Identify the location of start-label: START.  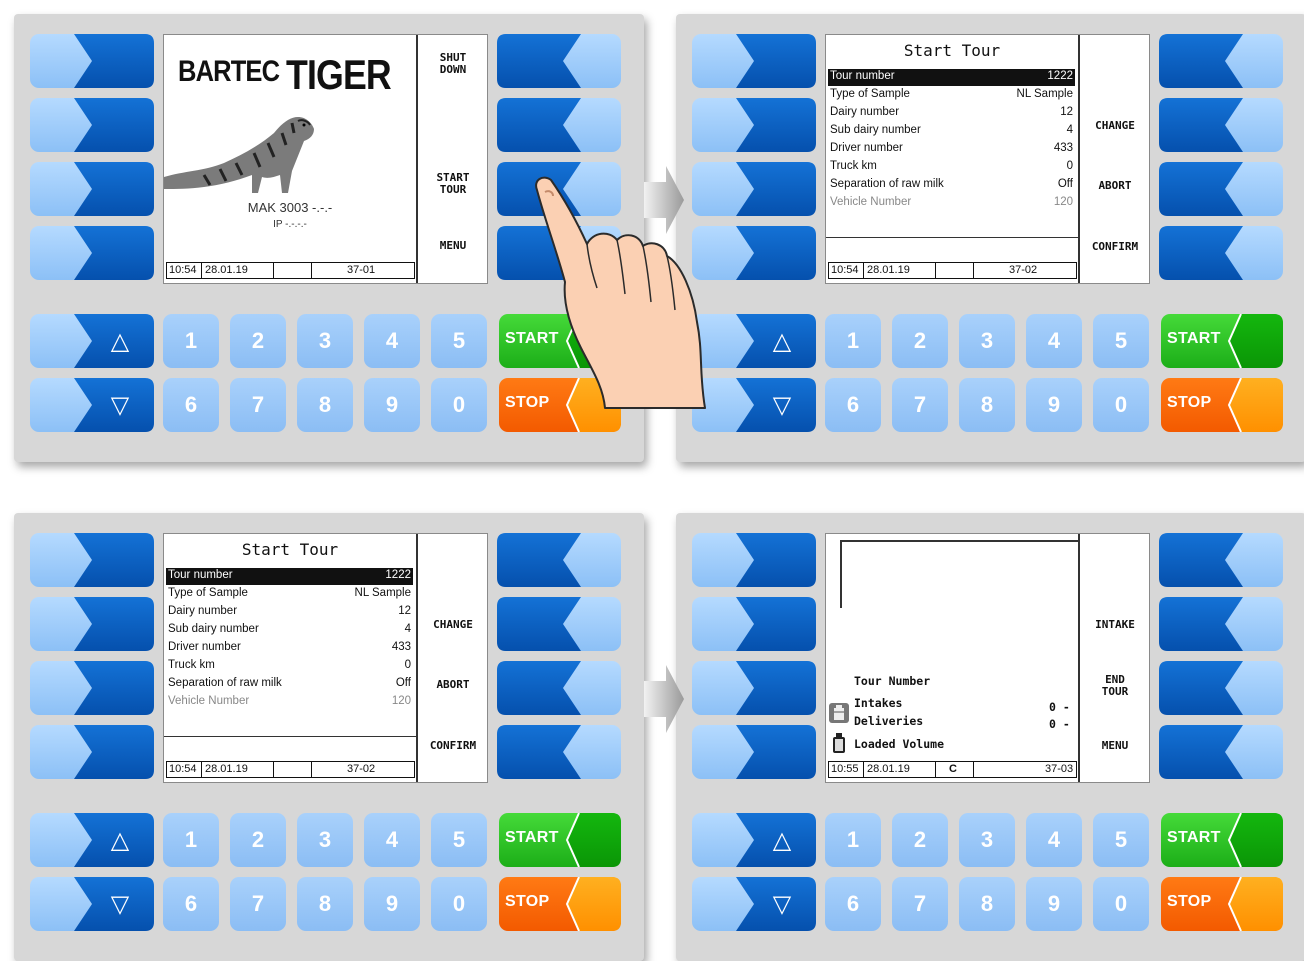
(1194, 837).